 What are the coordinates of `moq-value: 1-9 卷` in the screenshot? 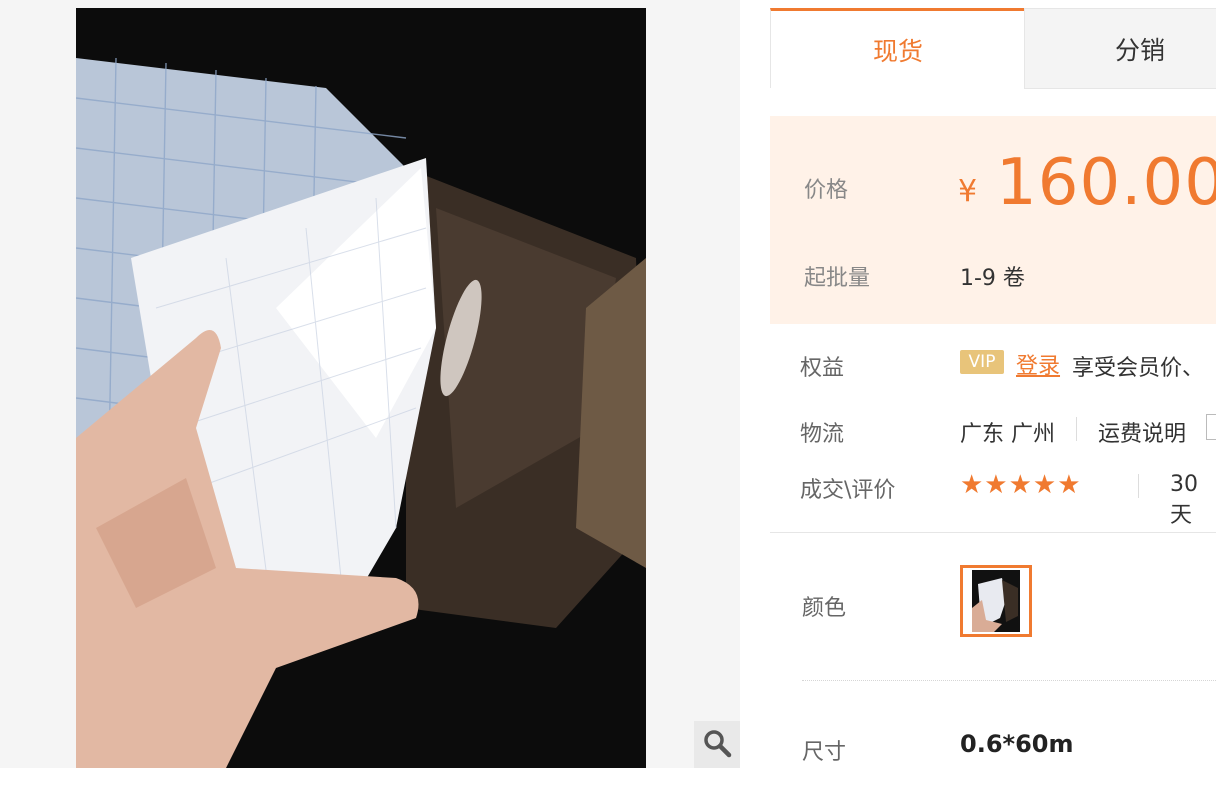 It's located at (992, 278).